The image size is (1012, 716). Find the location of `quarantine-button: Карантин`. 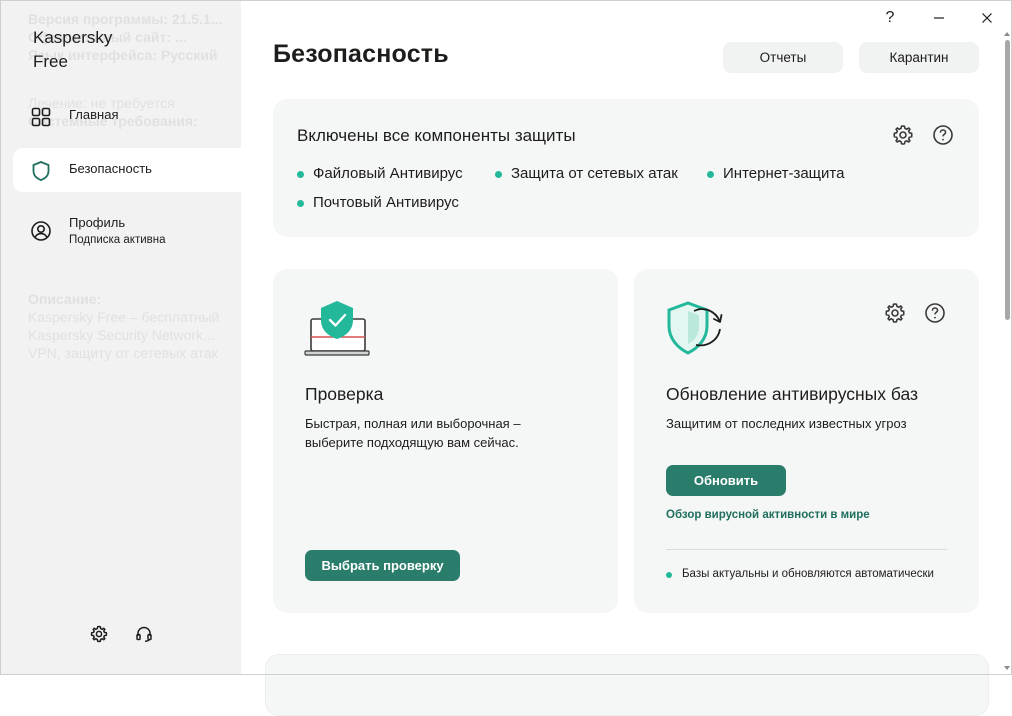

quarantine-button: Карантин is located at coordinates (919, 57).